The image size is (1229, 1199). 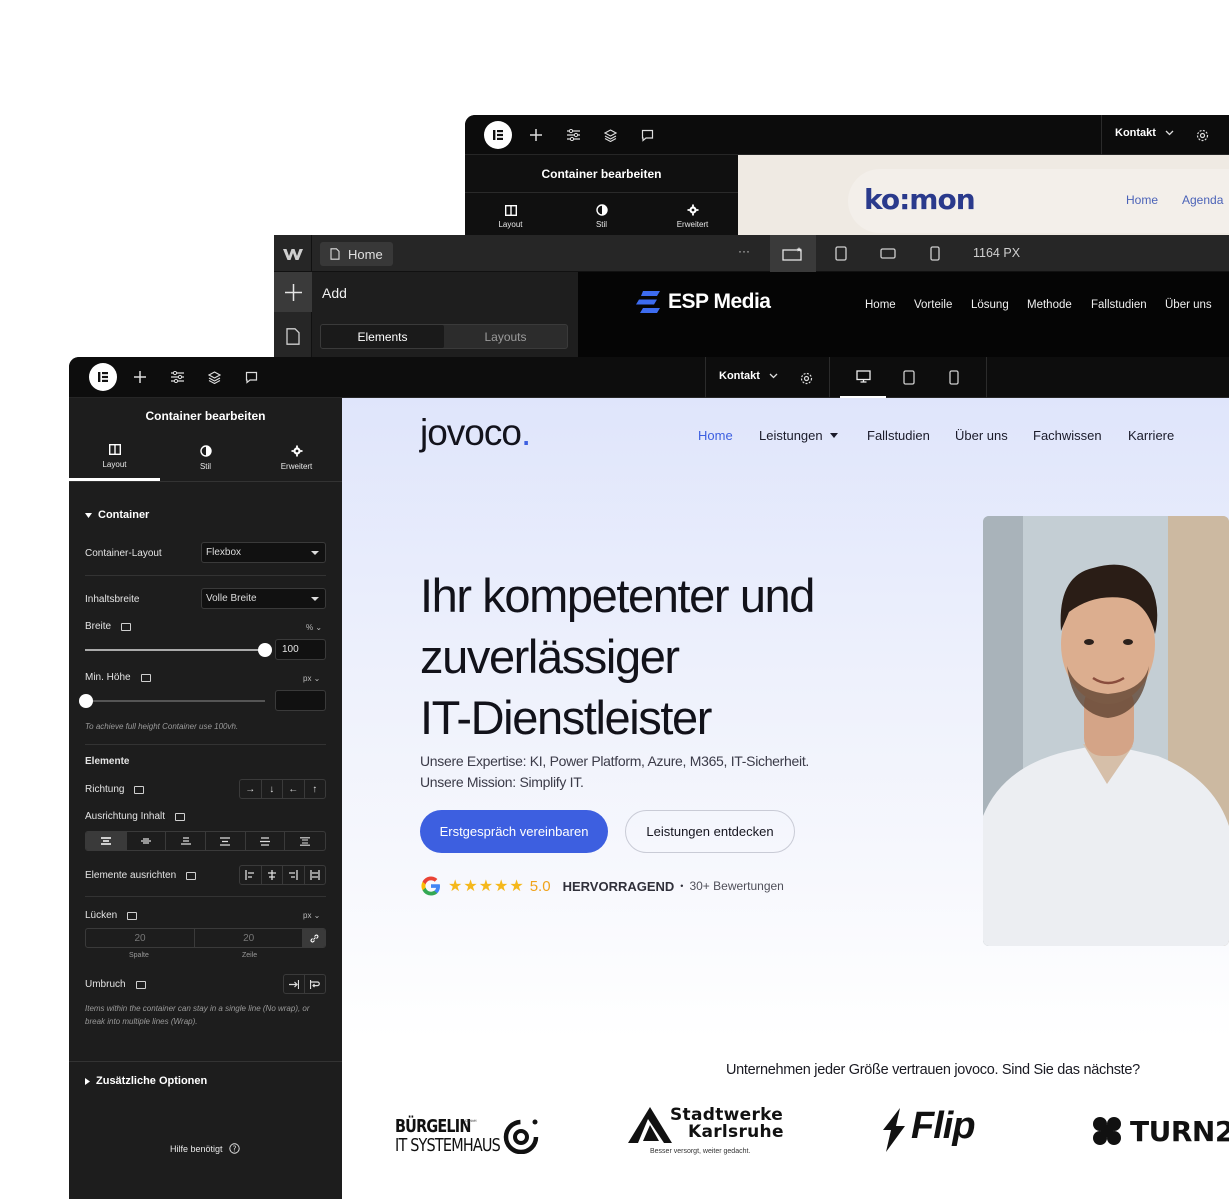 I want to click on pages-icon, so click(x=293, y=336).